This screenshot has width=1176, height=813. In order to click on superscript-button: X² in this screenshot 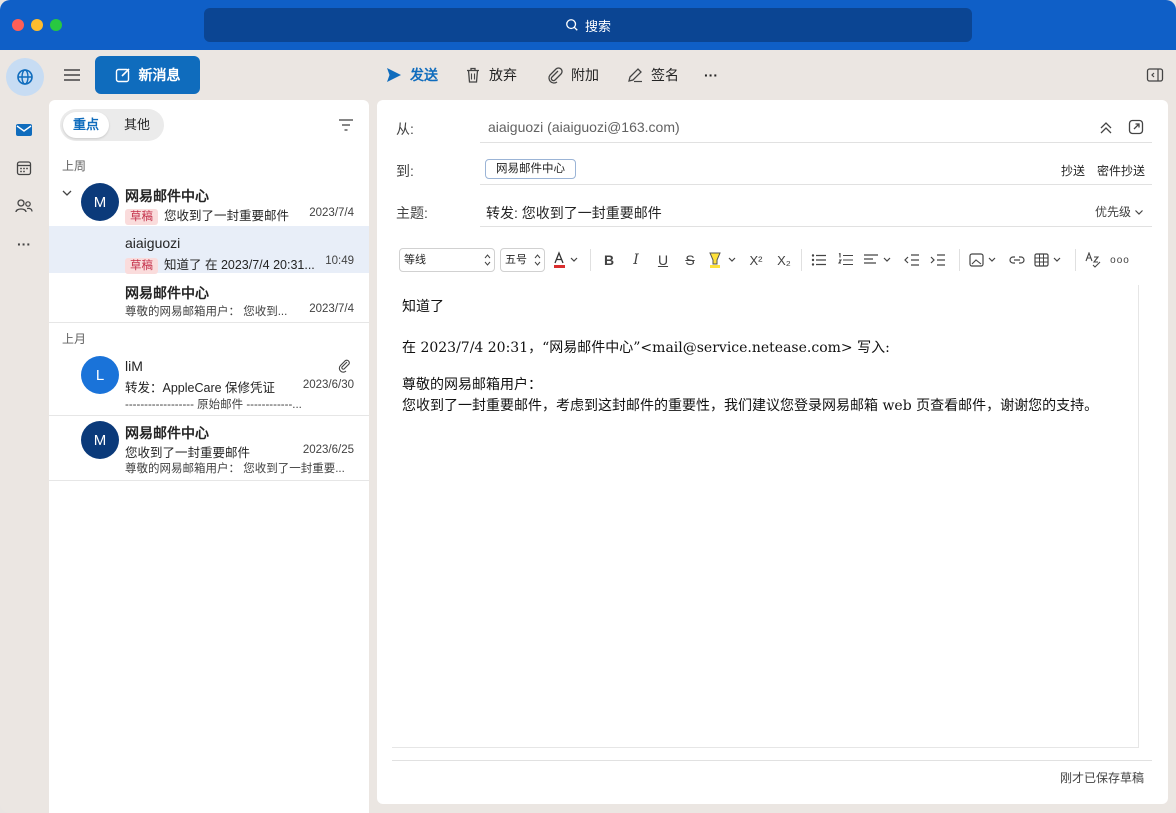, I will do `click(756, 260)`.